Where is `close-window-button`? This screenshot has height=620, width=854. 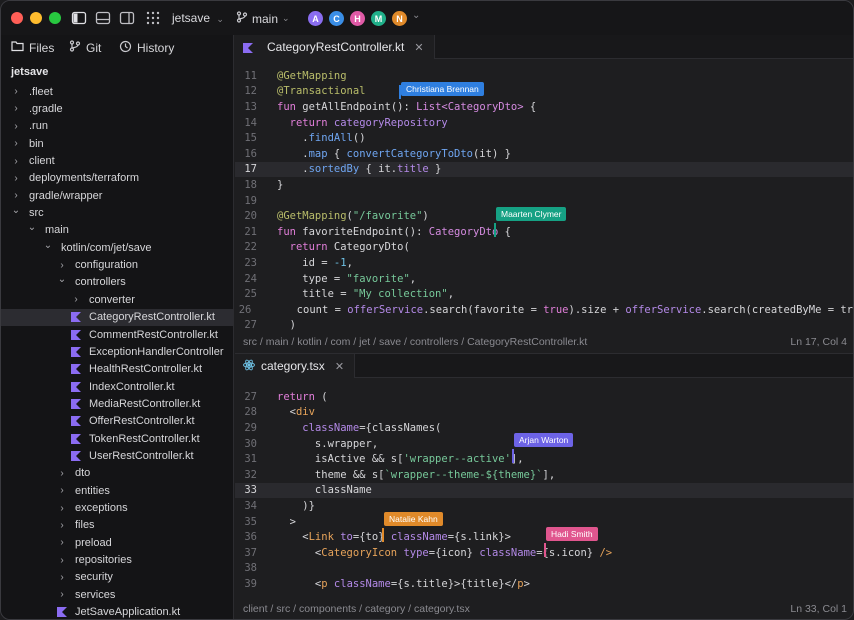
close-window-button is located at coordinates (17, 18).